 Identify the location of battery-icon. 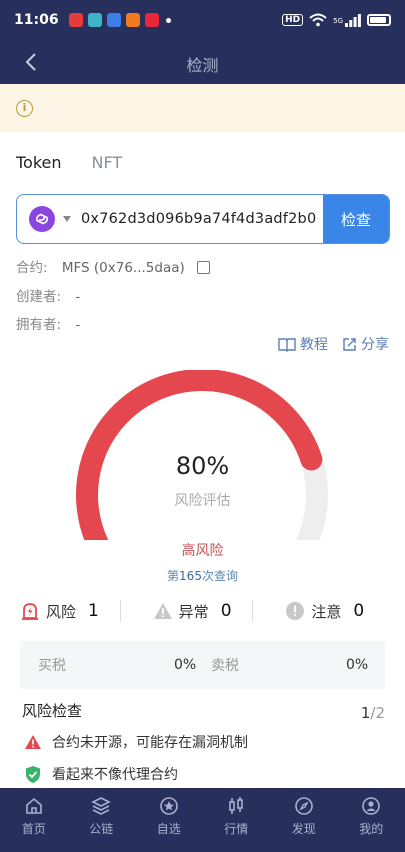
(379, 20).